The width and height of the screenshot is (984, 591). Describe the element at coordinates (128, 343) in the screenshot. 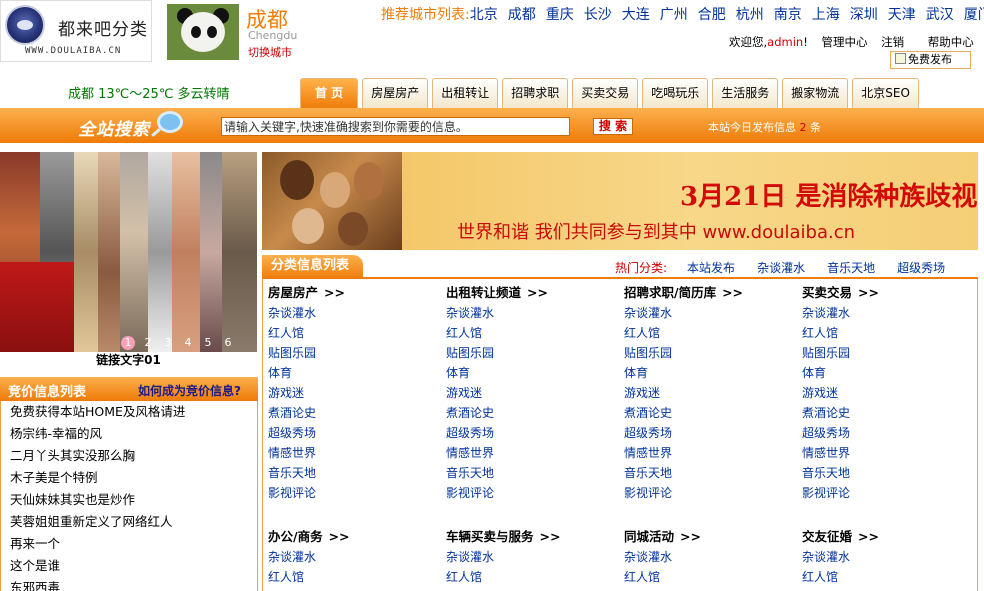

I see `slide-page-number: 1` at that location.